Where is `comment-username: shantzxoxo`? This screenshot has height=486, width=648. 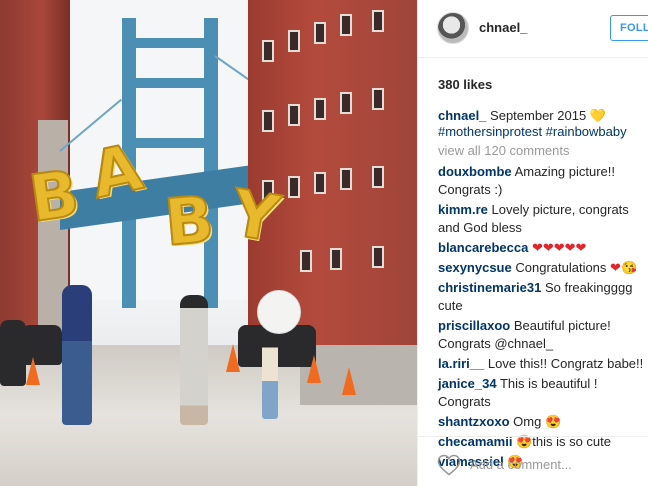
comment-username: shantzxoxo is located at coordinates (474, 421).